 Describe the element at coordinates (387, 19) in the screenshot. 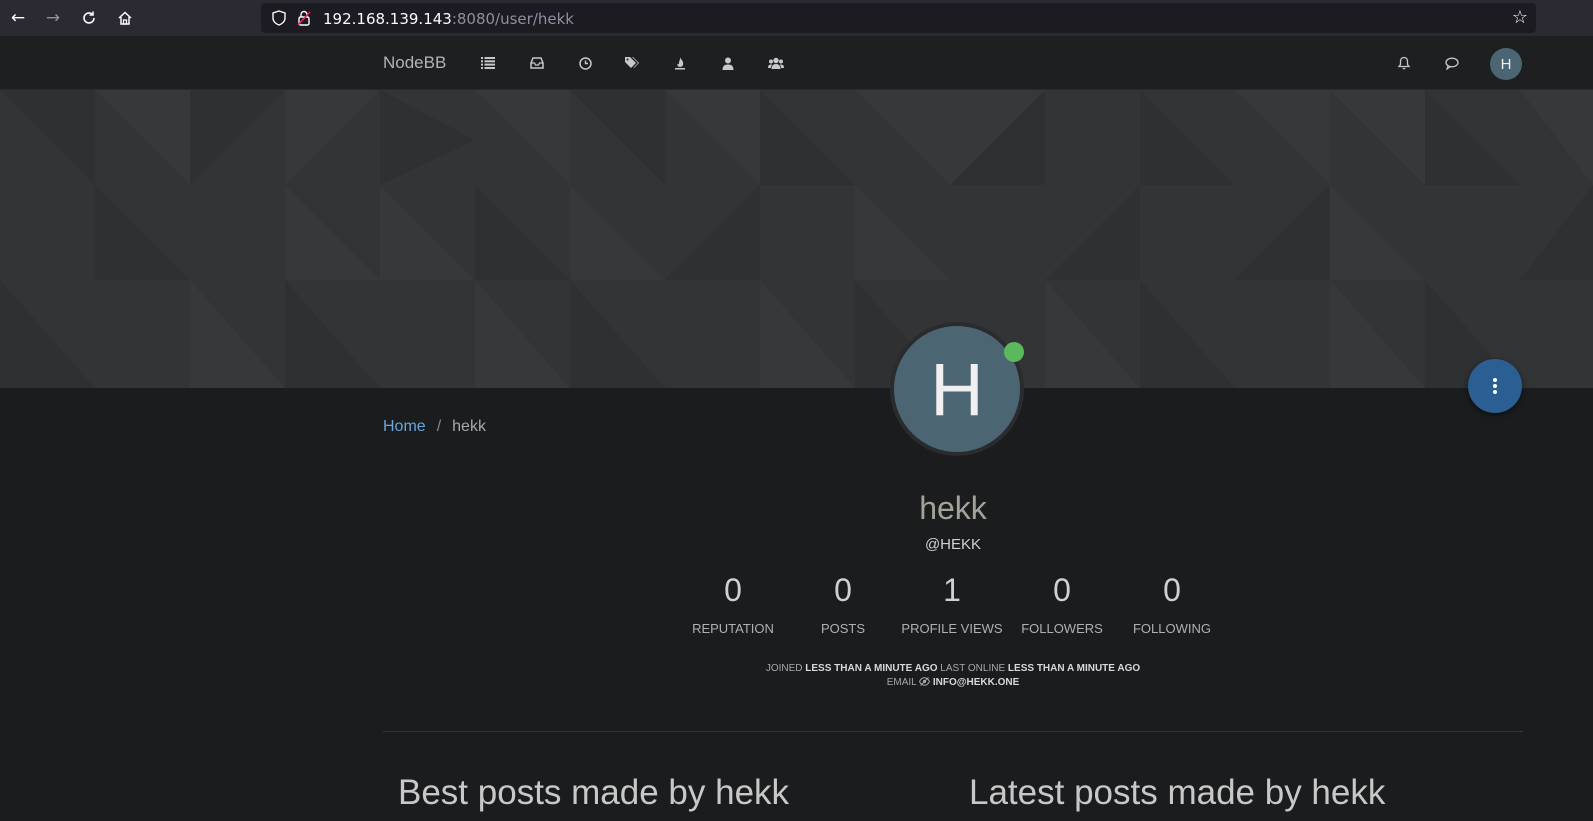

I see `url-host: 192.168.139.143` at that location.